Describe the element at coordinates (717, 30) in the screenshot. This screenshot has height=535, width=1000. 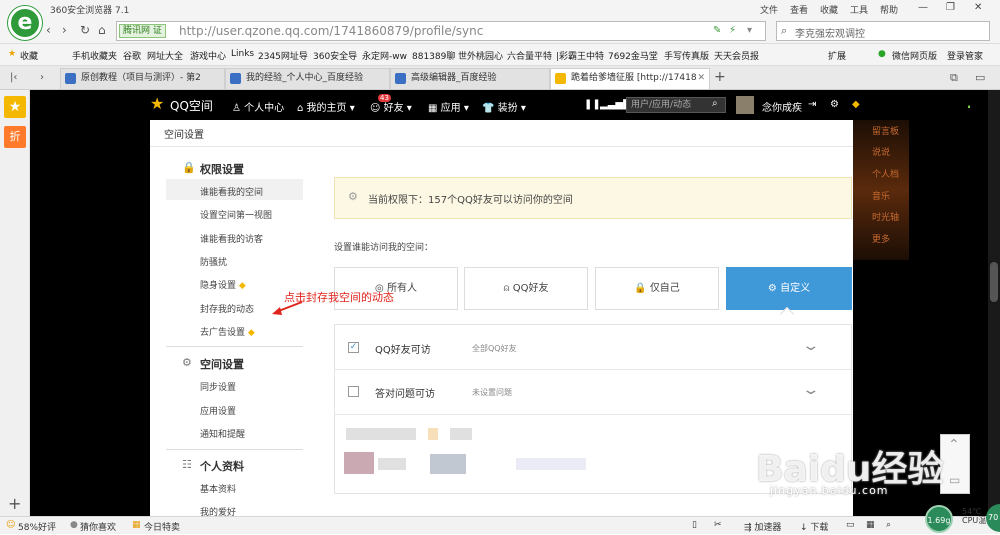
I see `reader-icon: ✎` at that location.